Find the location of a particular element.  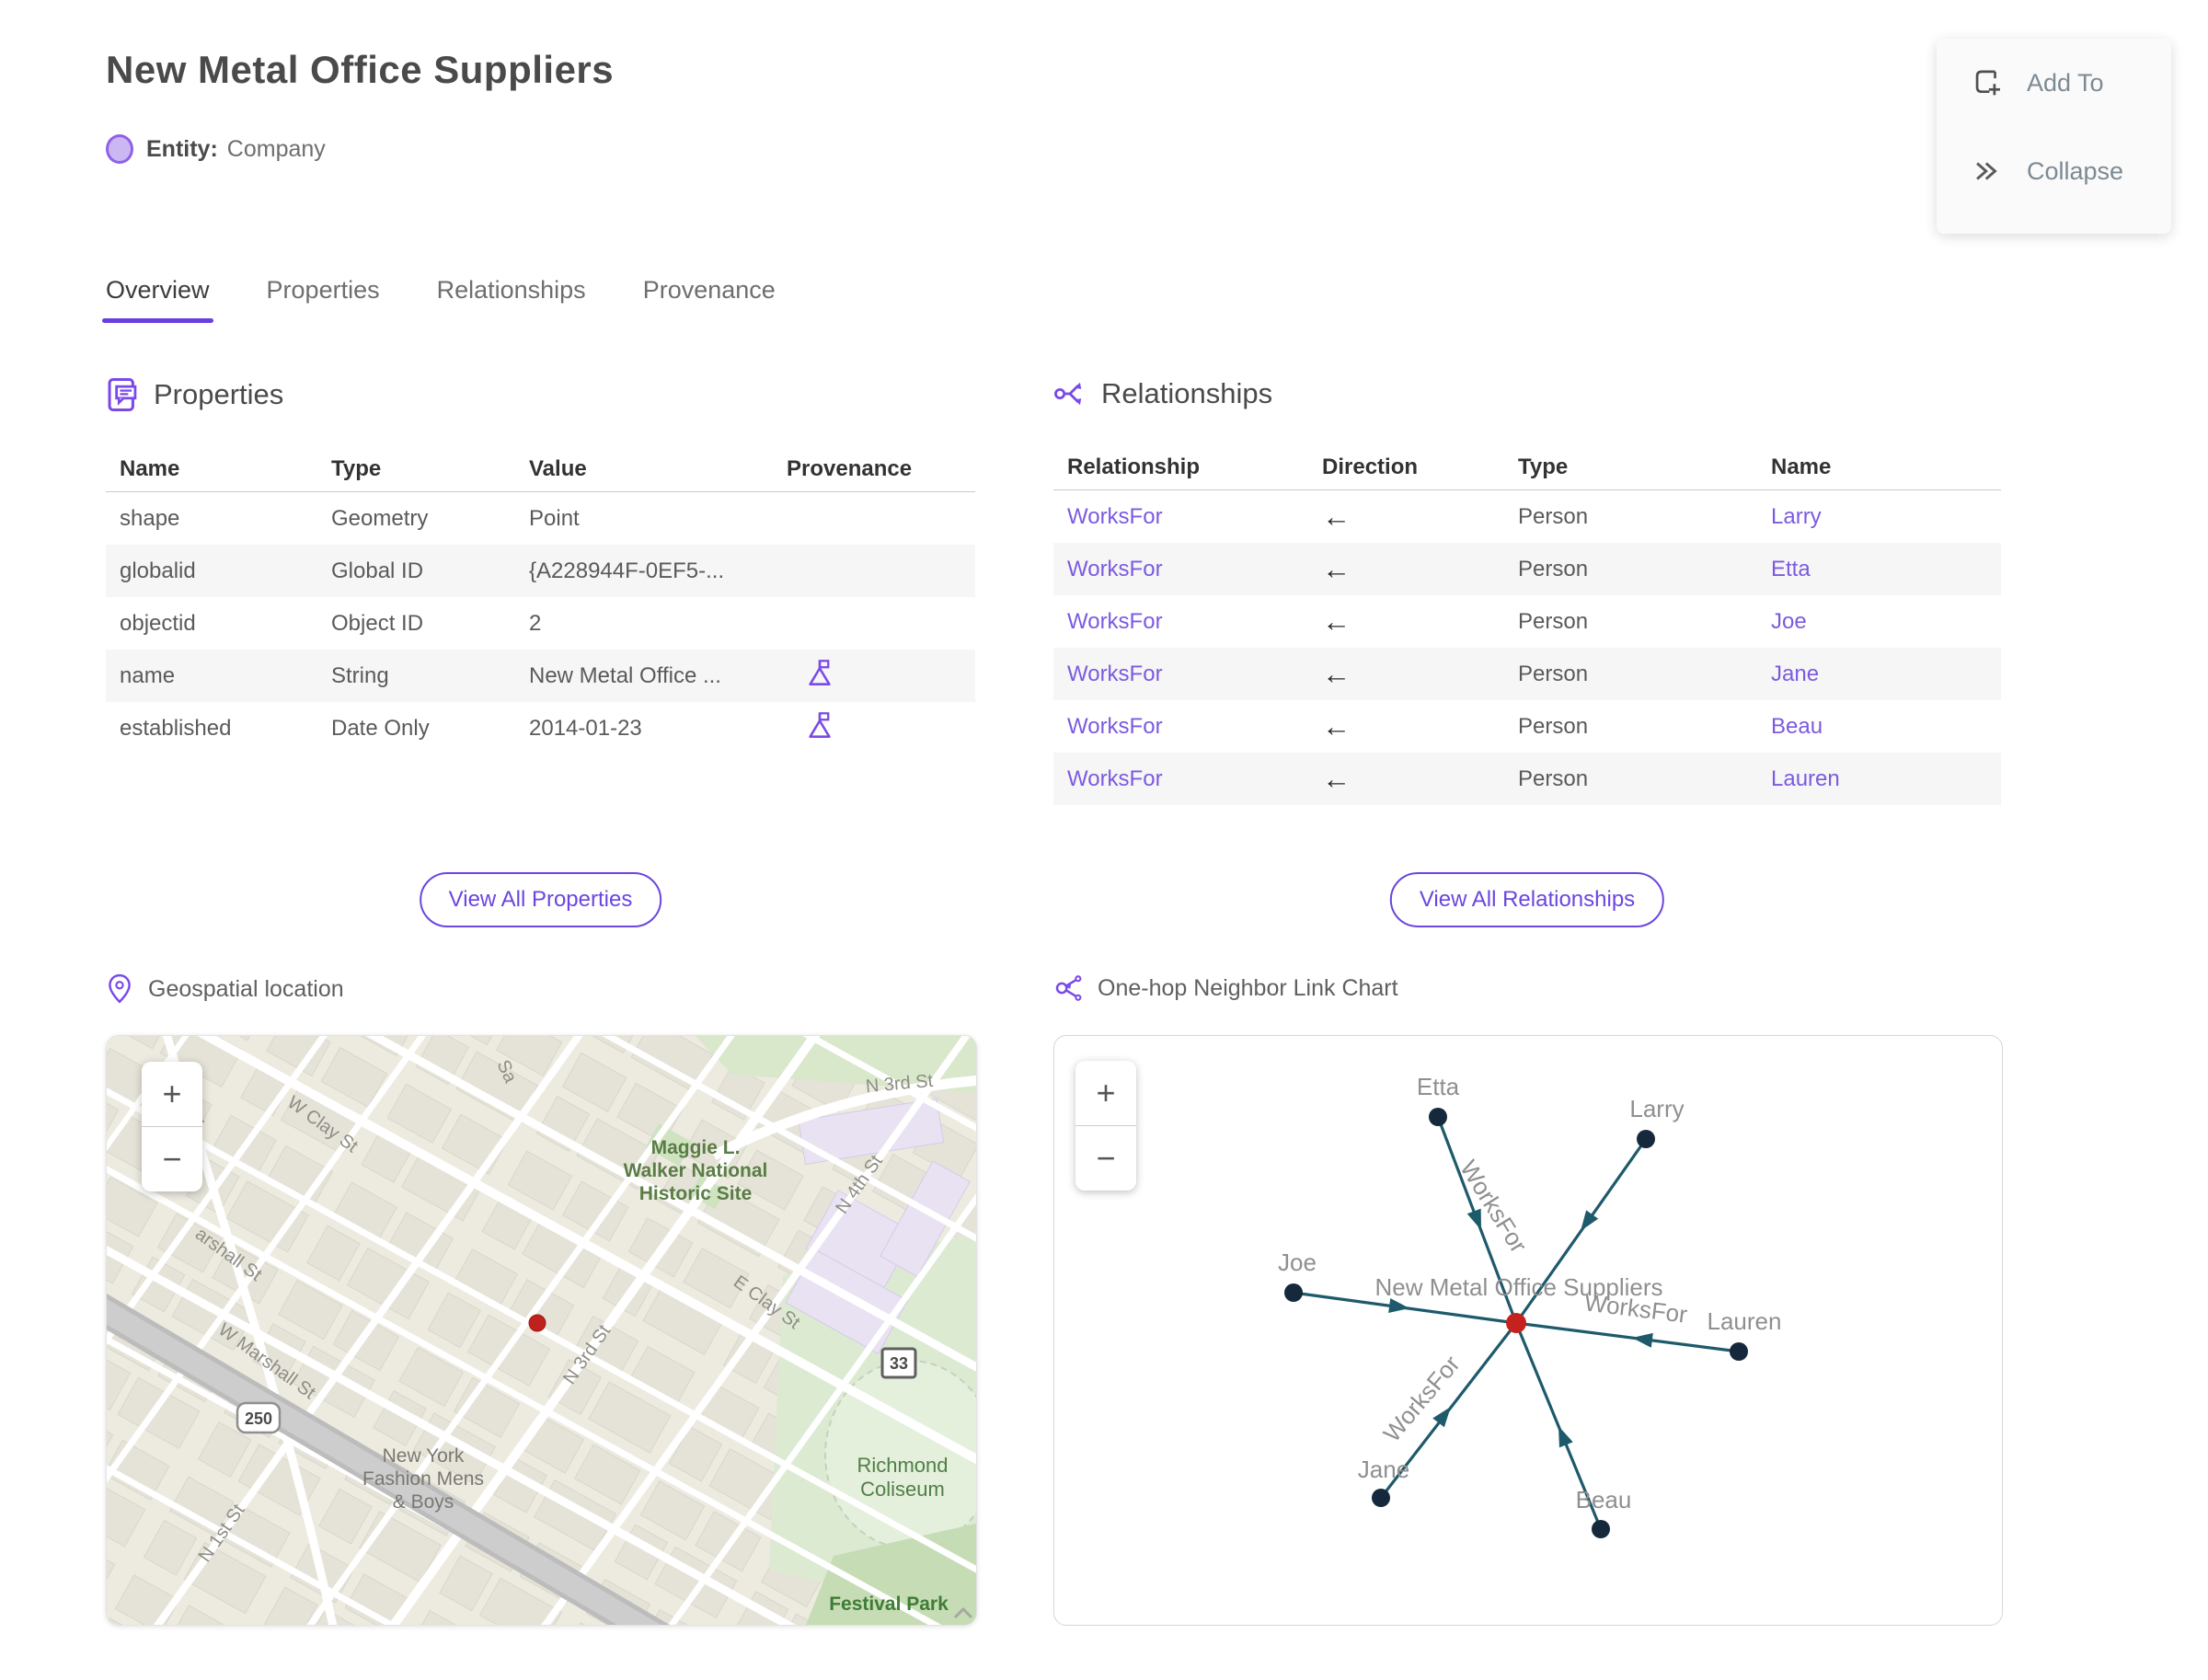

svg-text: 250 is located at coordinates (258, 1419).